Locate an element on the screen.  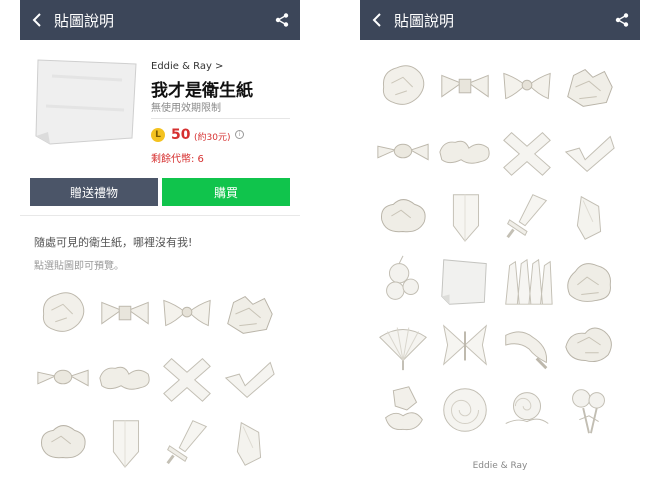
author-credit: Eddie & Ray is located at coordinates (500, 466).